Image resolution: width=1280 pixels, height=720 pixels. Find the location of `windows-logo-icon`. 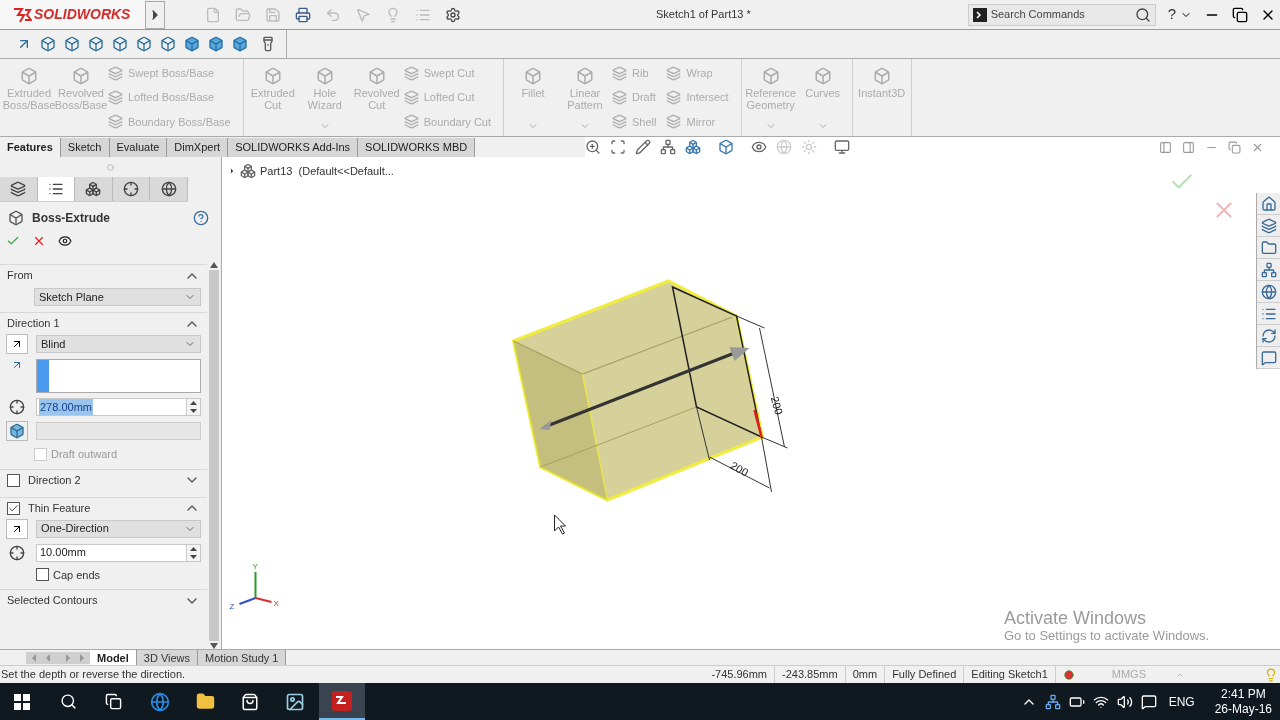

windows-logo-icon is located at coordinates (22, 701).